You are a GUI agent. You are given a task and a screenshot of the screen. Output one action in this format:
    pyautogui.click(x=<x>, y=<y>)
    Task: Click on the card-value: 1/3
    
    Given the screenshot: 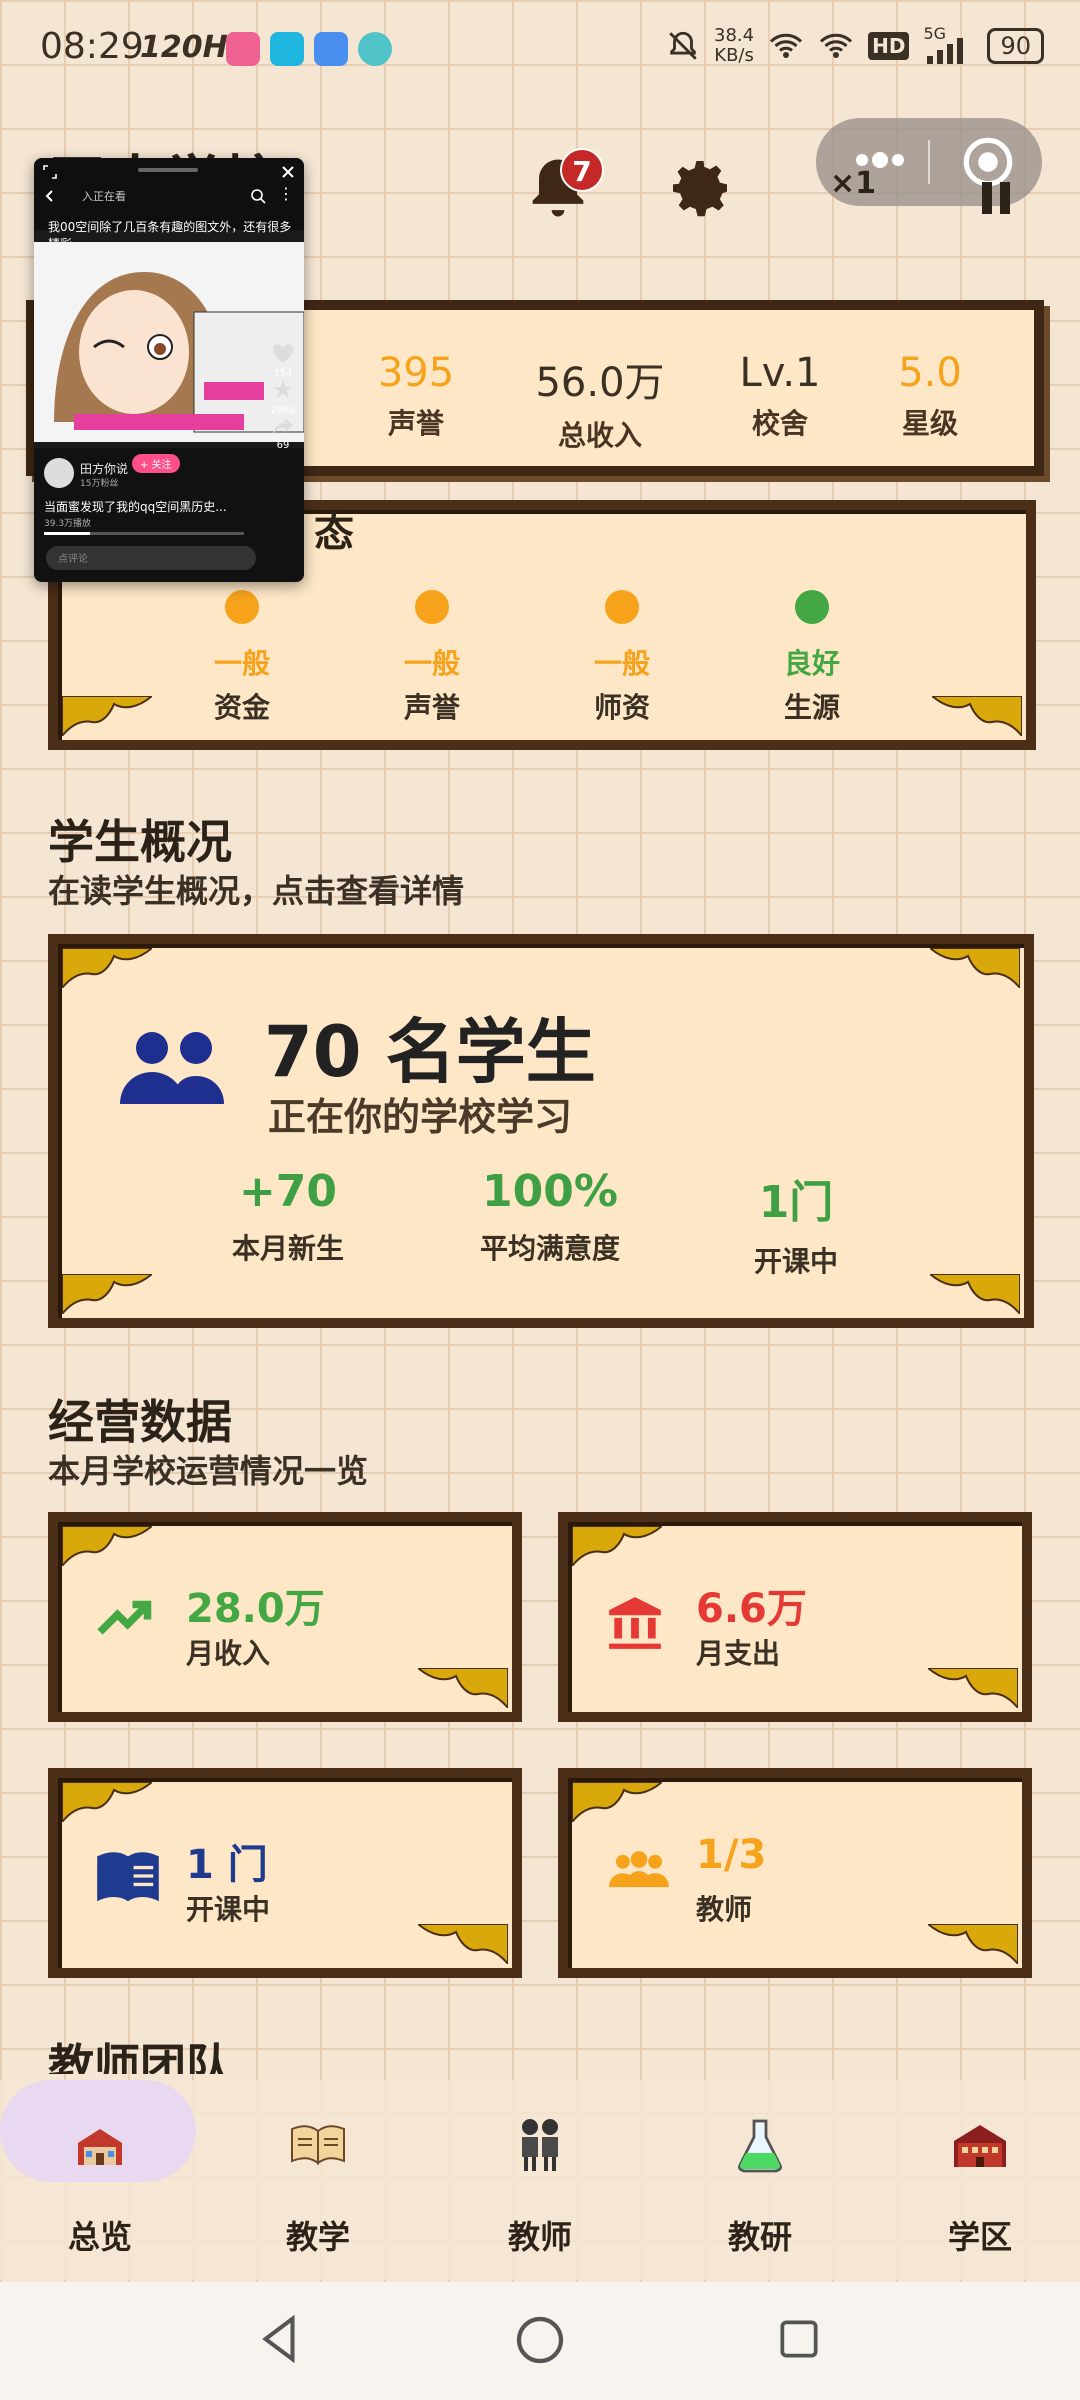 What is the action you would take?
    pyautogui.click(x=731, y=1855)
    